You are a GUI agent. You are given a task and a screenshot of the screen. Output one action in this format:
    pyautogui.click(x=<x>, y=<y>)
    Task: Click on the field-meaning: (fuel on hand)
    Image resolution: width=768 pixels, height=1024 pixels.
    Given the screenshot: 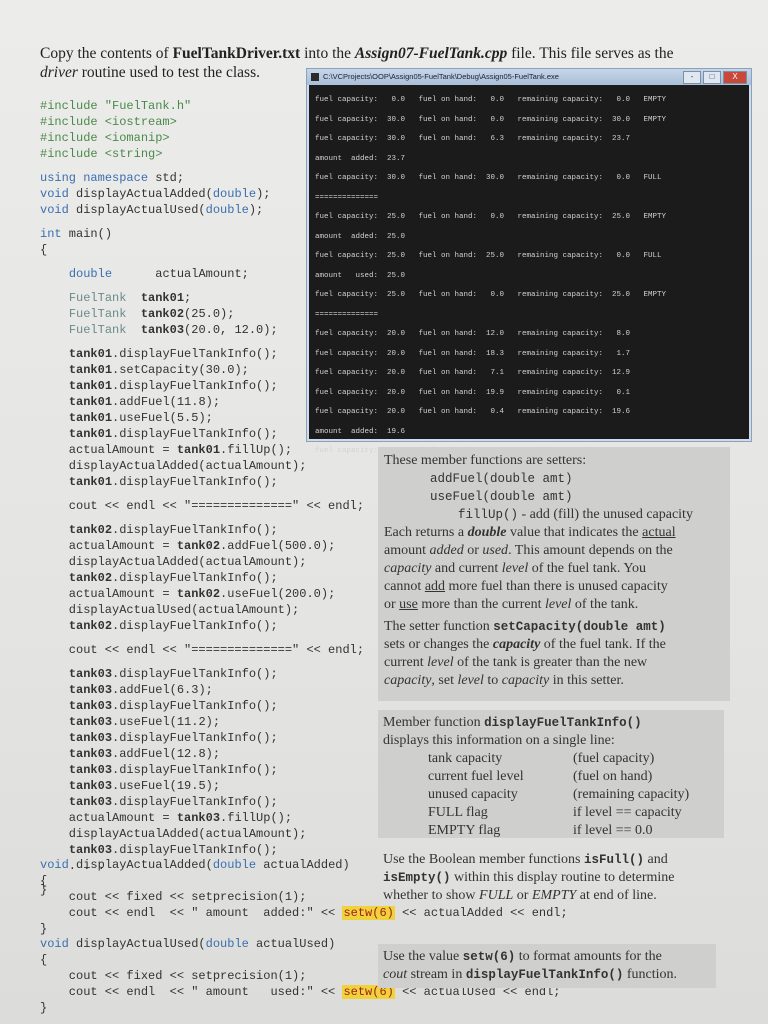 What is the action you would take?
    pyautogui.click(x=613, y=776)
    